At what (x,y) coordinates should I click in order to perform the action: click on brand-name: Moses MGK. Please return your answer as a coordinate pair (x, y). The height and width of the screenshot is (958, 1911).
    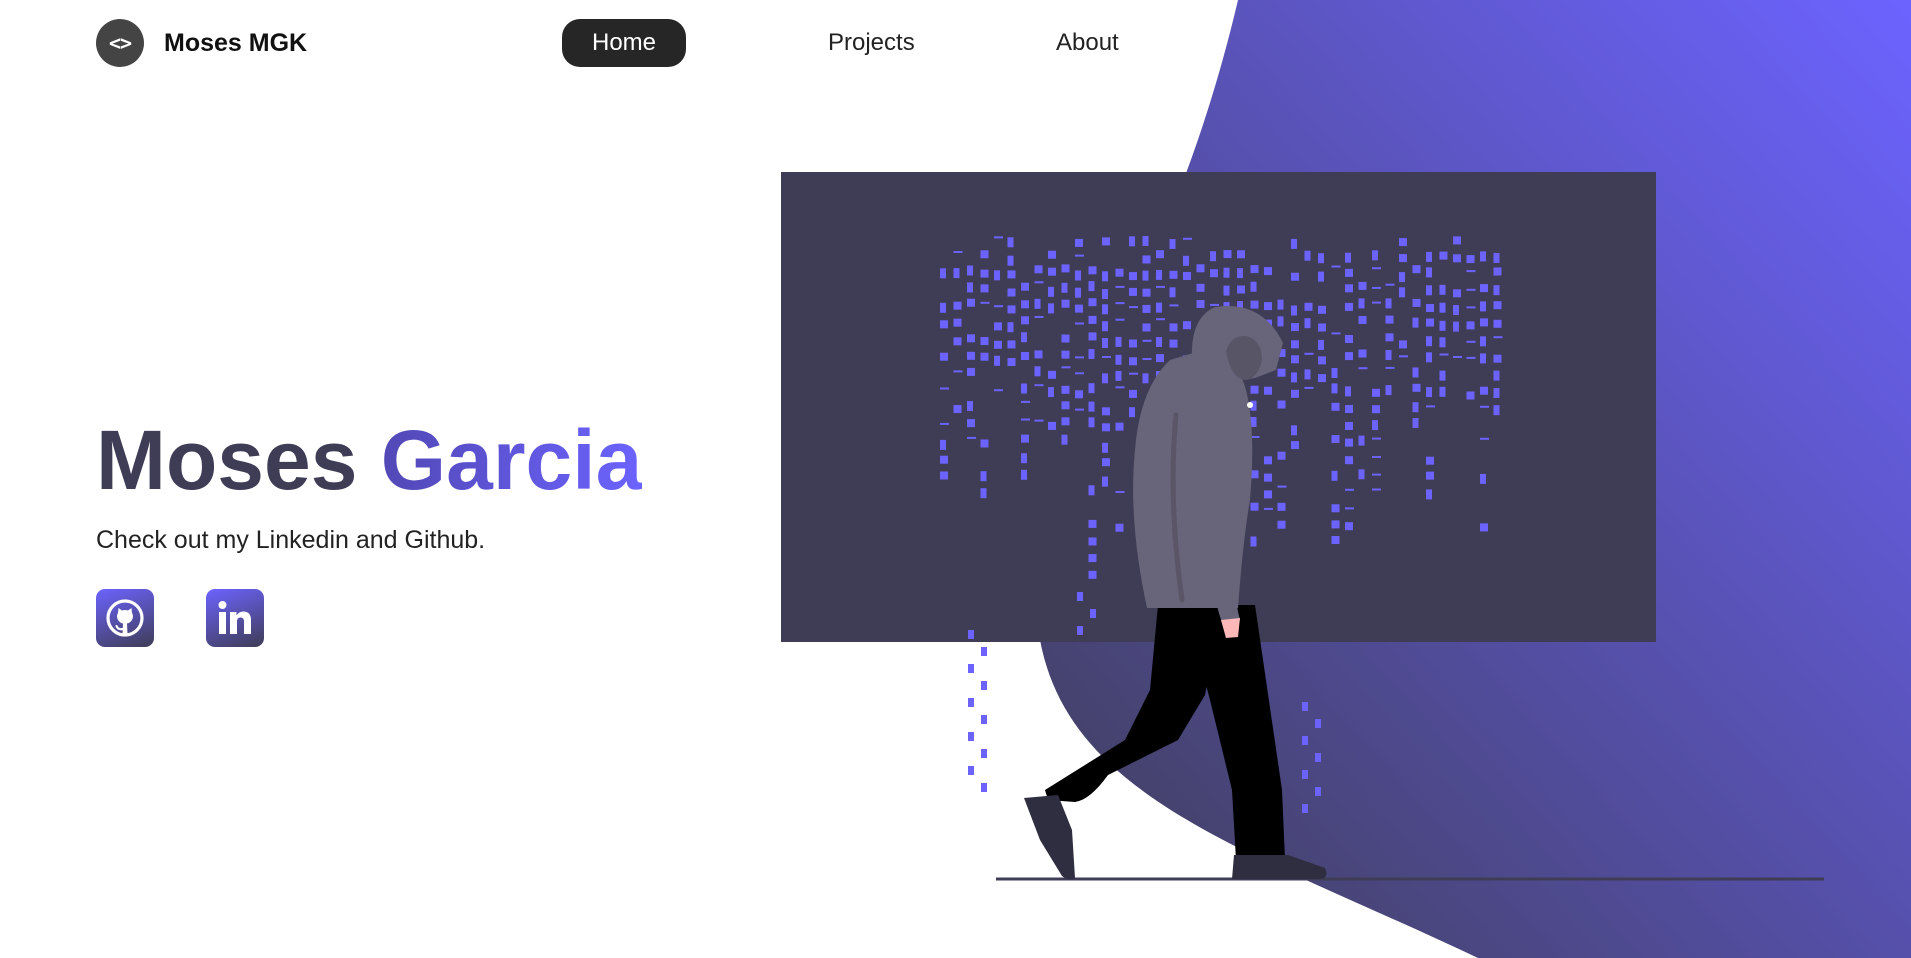
    Looking at the image, I should click on (236, 42).